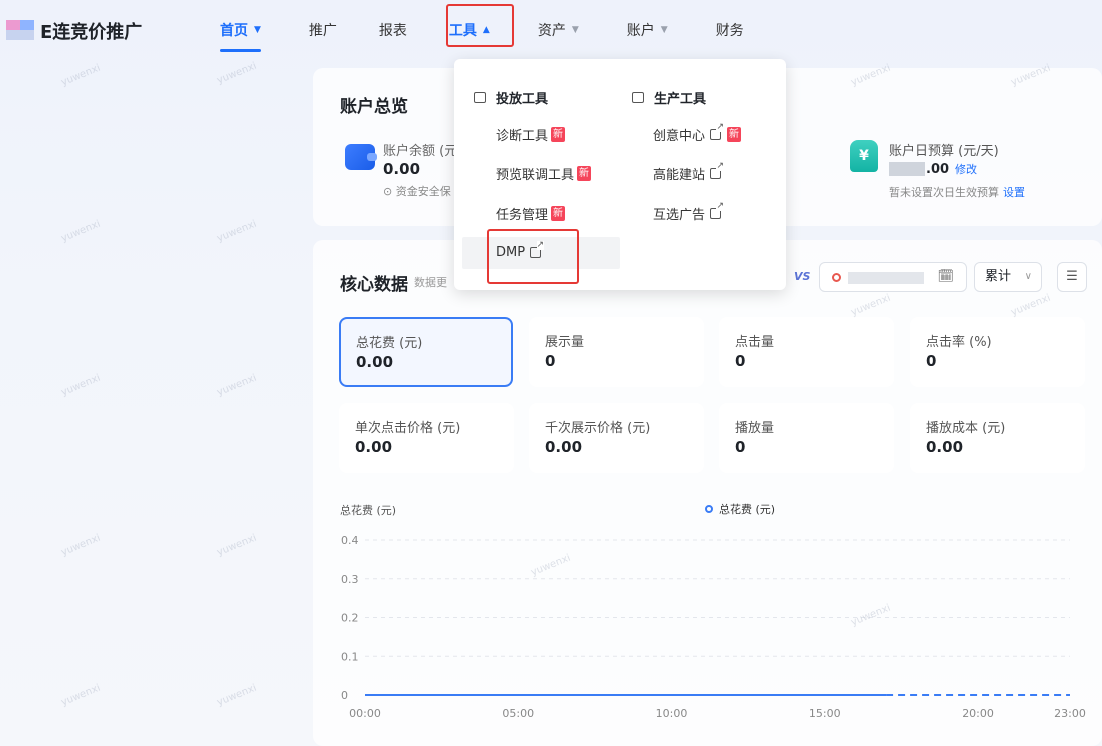 Image resolution: width=1102 pixels, height=746 pixels. I want to click on nav-assets: 资产 ▼, so click(558, 30).